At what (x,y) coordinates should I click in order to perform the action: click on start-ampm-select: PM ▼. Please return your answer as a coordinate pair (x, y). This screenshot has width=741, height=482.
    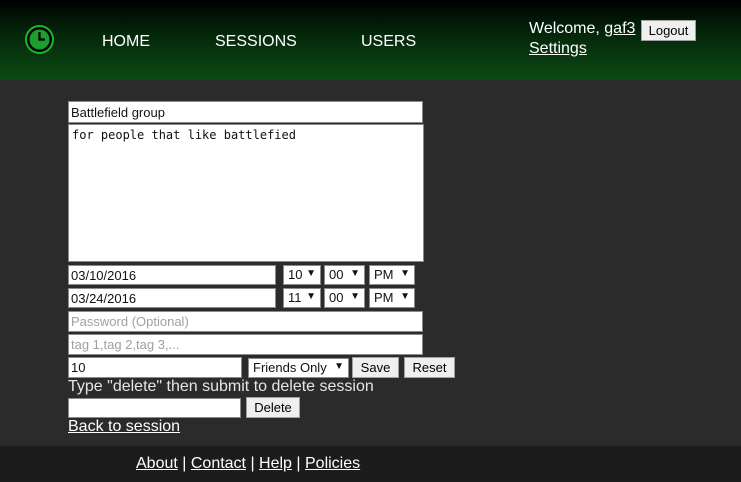
    Looking at the image, I should click on (392, 275).